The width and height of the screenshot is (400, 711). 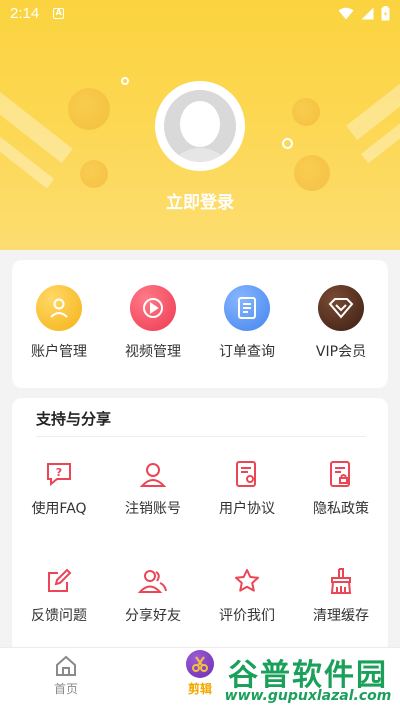 What do you see at coordinates (341, 581) in the screenshot?
I see `clear-cache-broom-icon` at bounding box center [341, 581].